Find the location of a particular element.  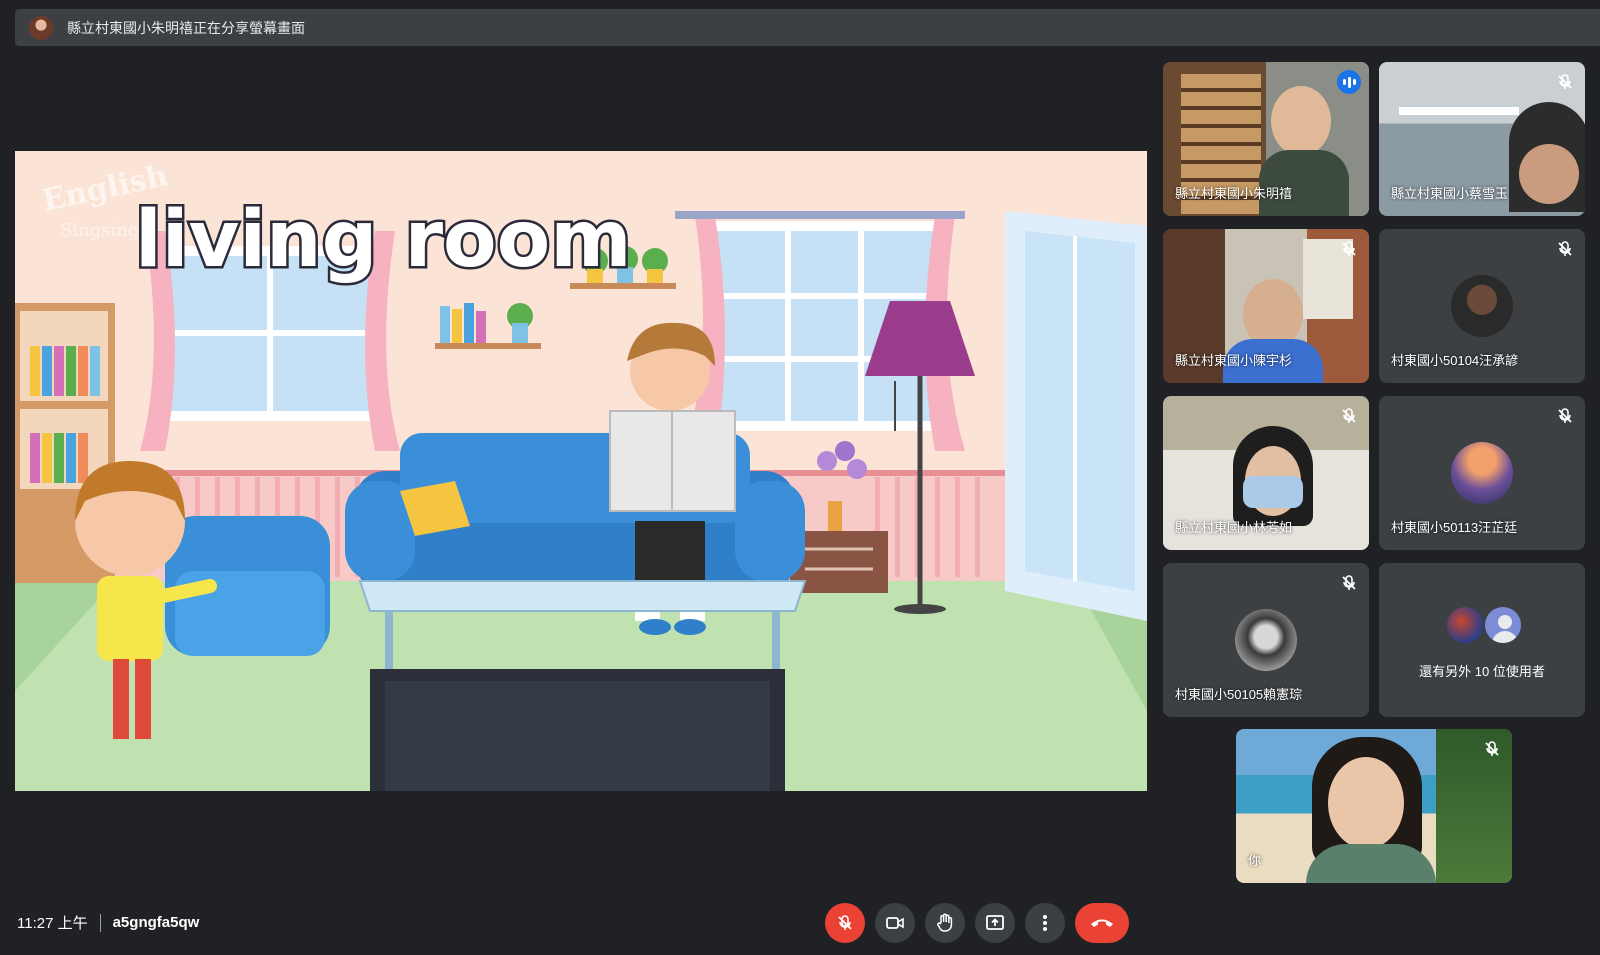

slide-title: living room is located at coordinates (383, 240).